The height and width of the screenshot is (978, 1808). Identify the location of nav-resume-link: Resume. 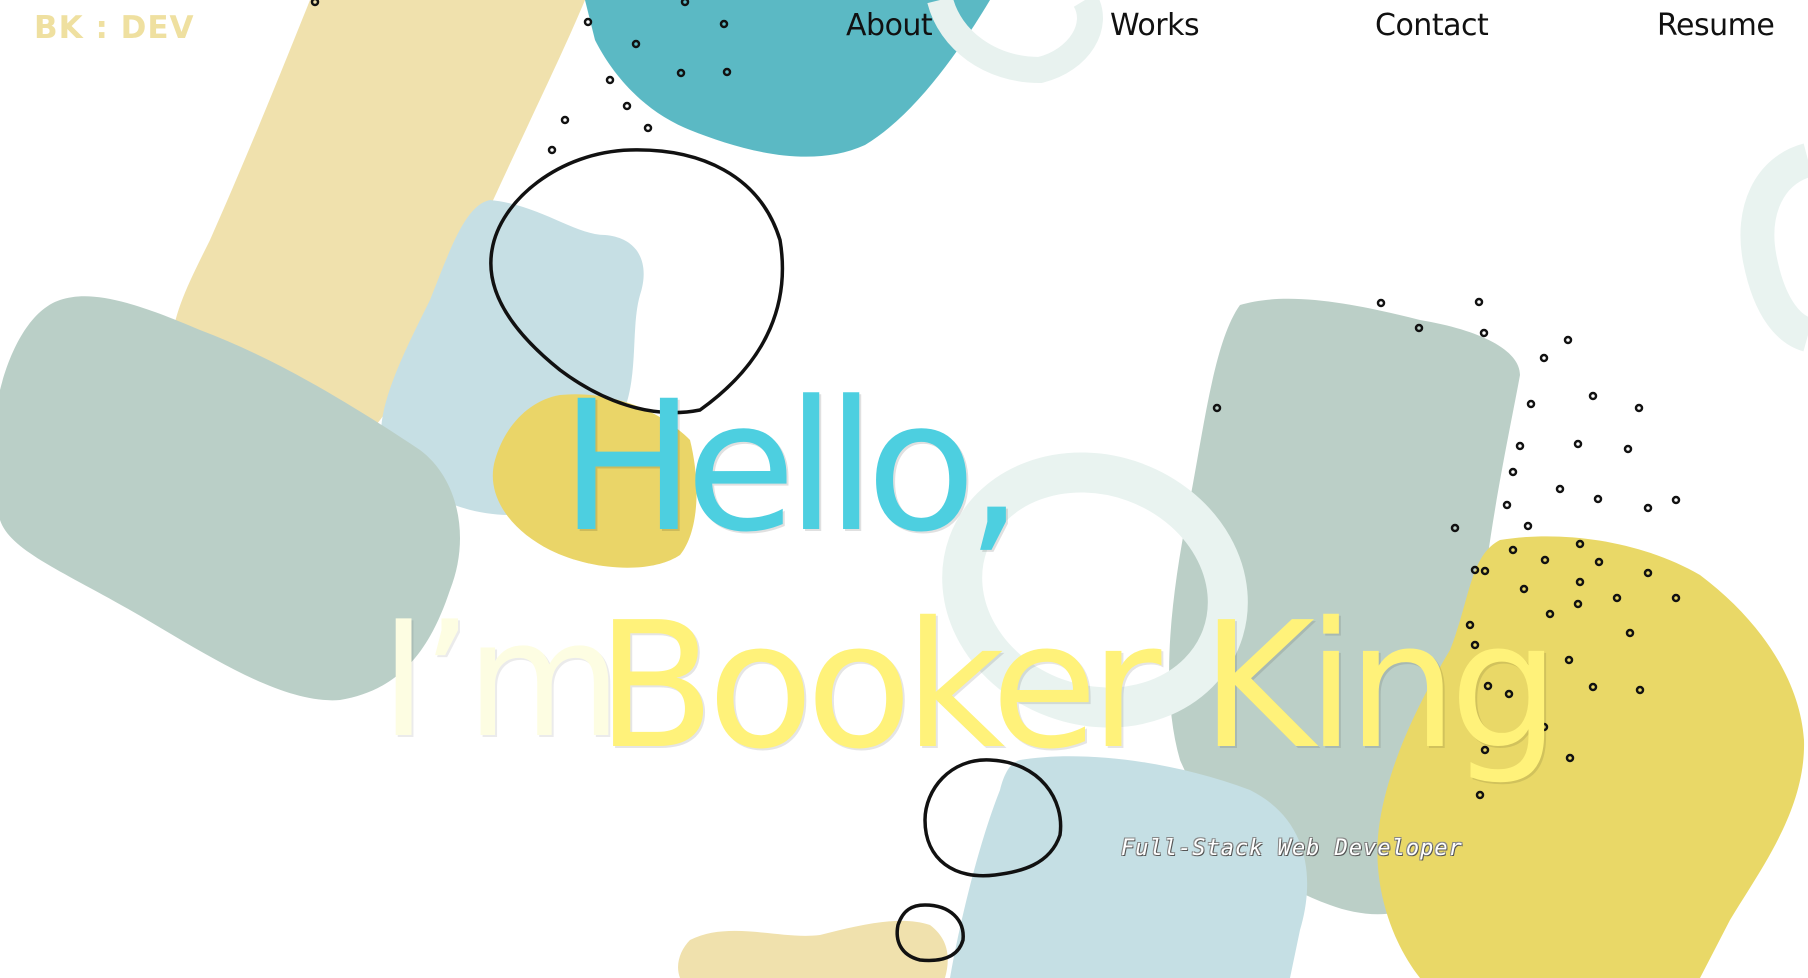
(1716, 25).